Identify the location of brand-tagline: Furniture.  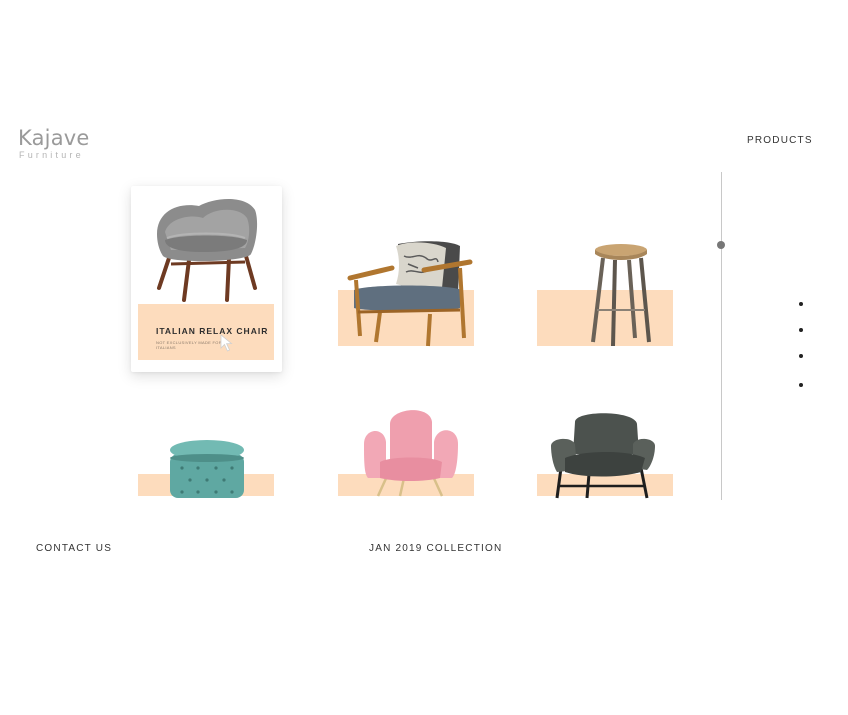
(51, 155).